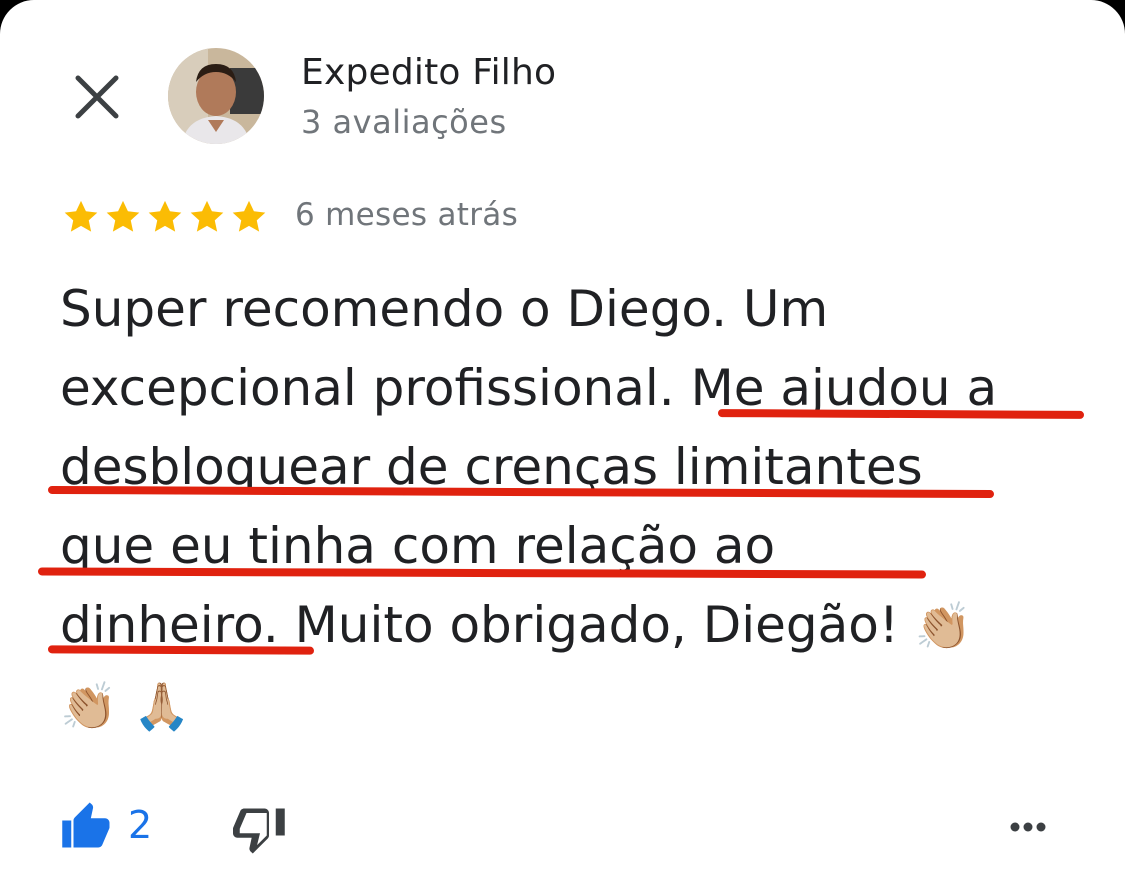 The image size is (1125, 886). I want to click on avatar, so click(216, 96).